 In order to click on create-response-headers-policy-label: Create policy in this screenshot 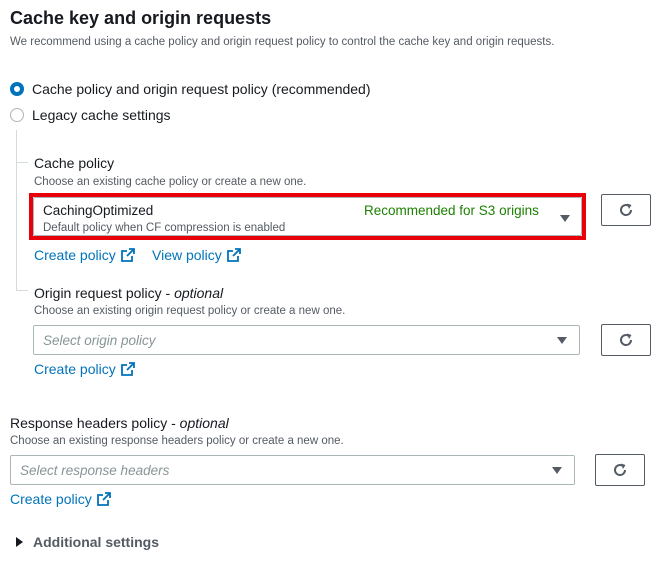, I will do `click(51, 499)`.